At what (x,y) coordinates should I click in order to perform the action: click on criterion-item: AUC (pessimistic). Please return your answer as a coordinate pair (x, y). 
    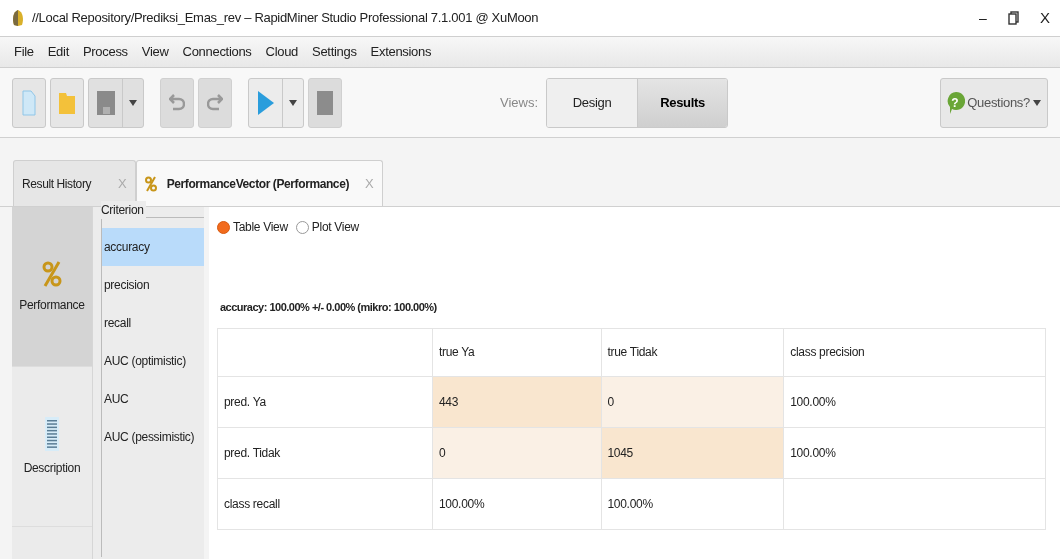
    Looking at the image, I should click on (153, 437).